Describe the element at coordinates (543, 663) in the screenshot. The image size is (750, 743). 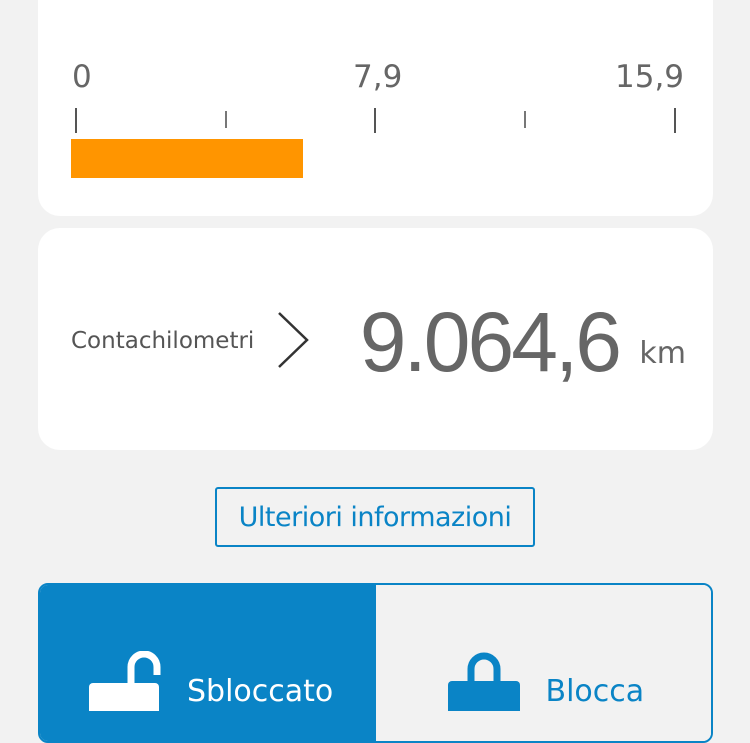
I see `lock-option: Blocca` at that location.